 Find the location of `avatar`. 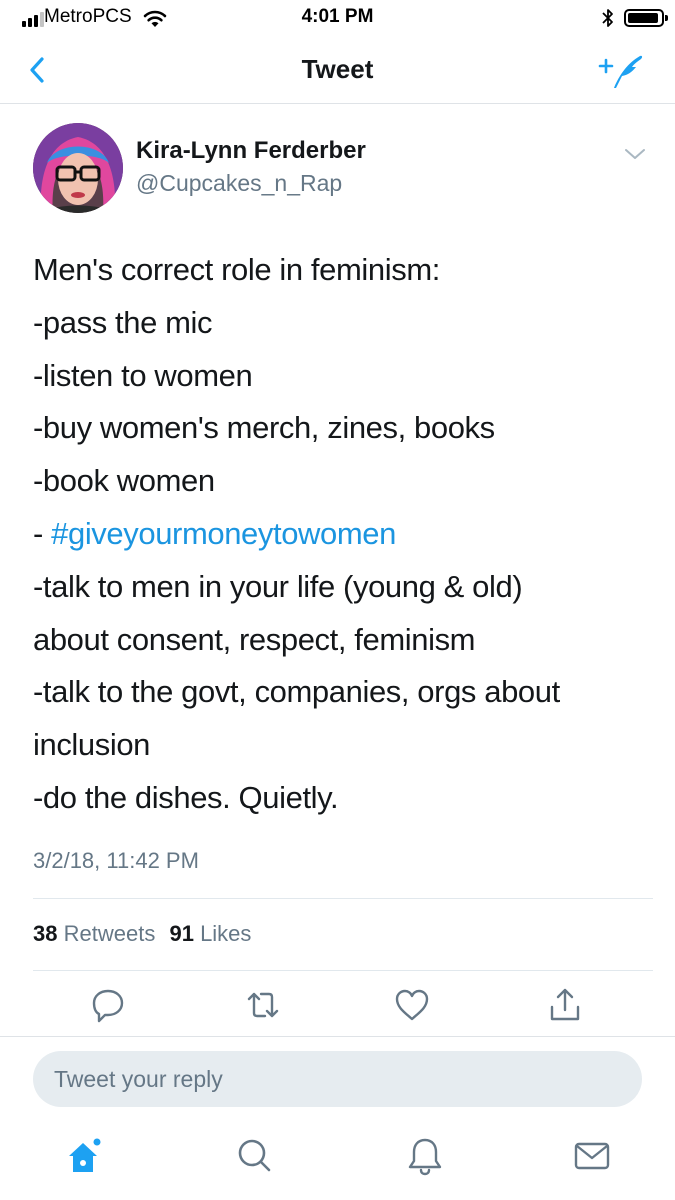

avatar is located at coordinates (78, 168).